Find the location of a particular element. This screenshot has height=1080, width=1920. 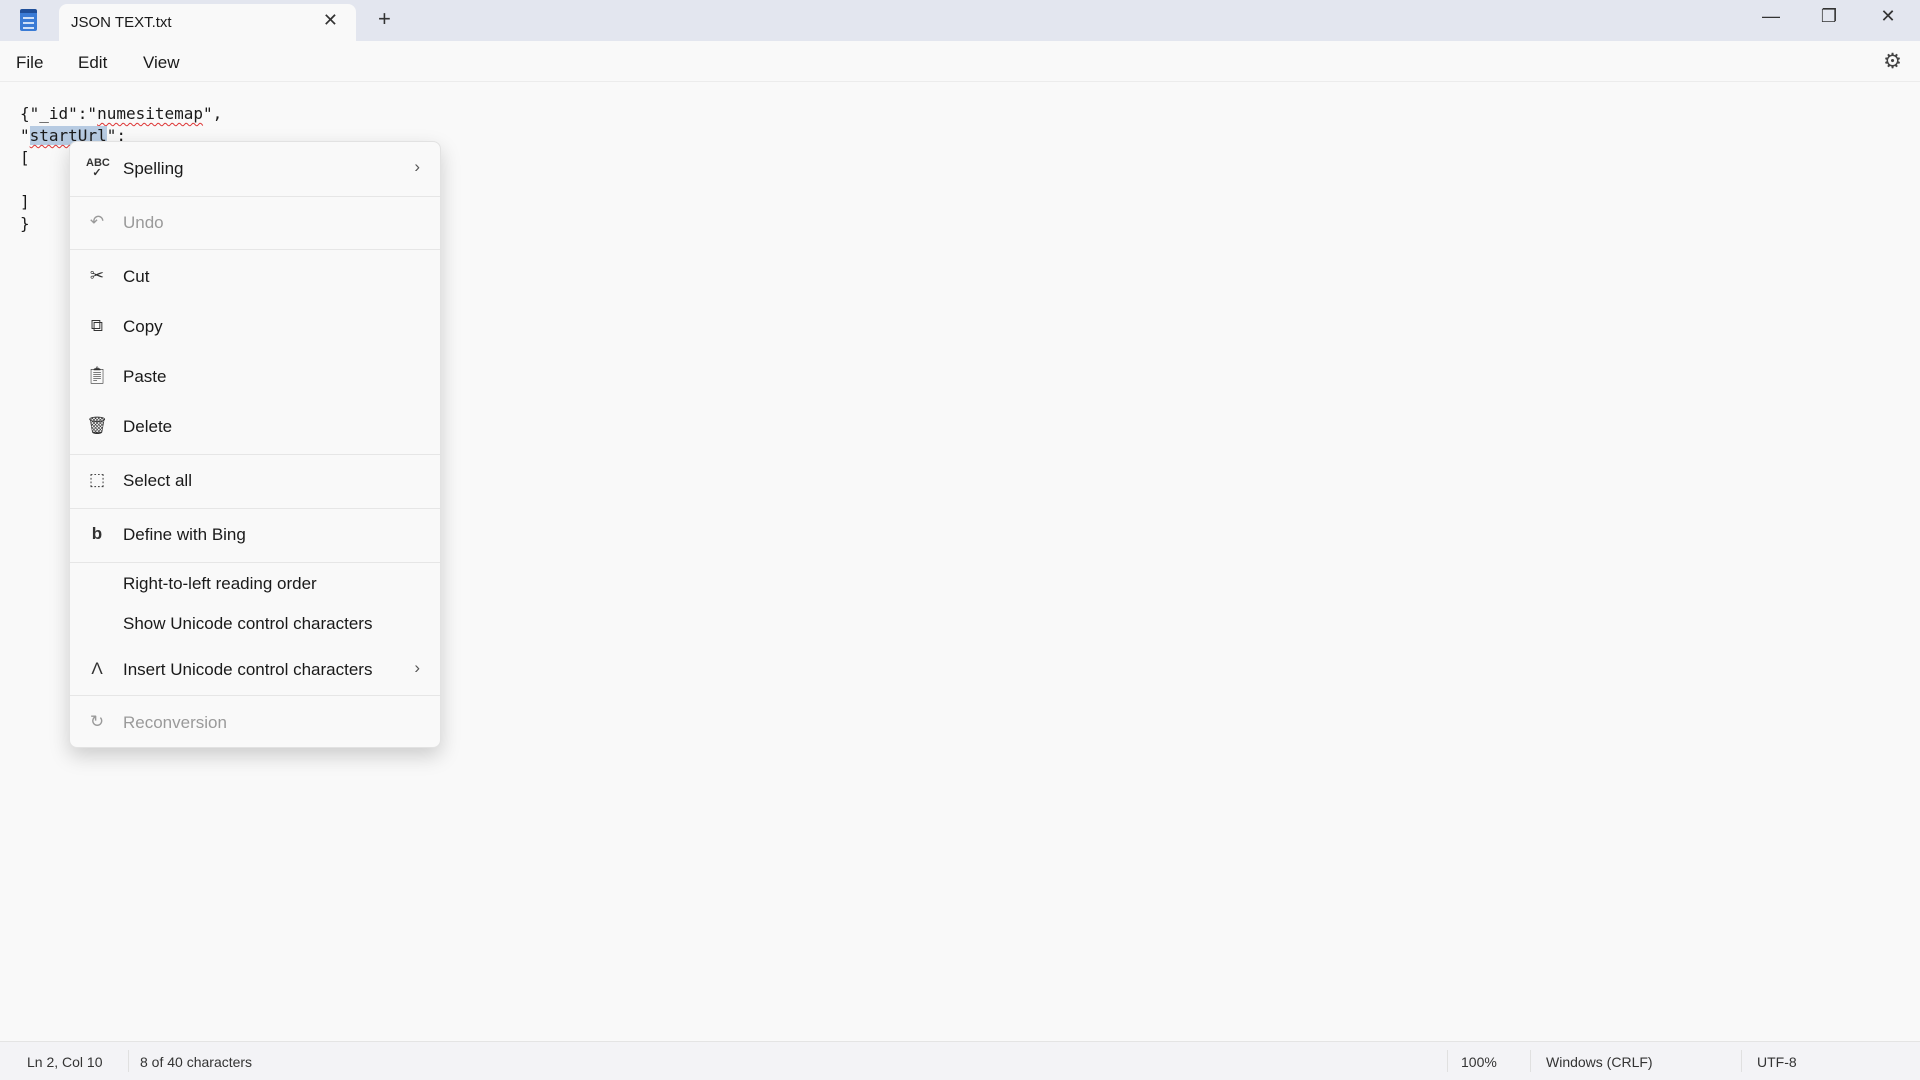

menu-item-select-all: ⬚ Select all is located at coordinates (255, 481).